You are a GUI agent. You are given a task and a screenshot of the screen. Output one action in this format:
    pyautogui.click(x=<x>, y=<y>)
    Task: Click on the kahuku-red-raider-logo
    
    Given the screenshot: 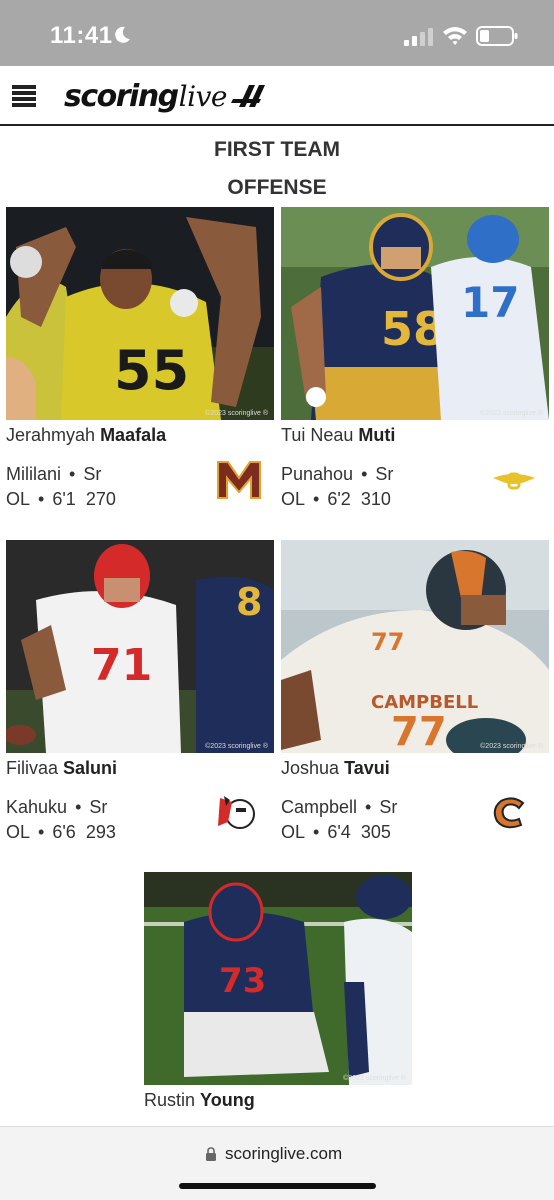 What is the action you would take?
    pyautogui.click(x=236, y=812)
    